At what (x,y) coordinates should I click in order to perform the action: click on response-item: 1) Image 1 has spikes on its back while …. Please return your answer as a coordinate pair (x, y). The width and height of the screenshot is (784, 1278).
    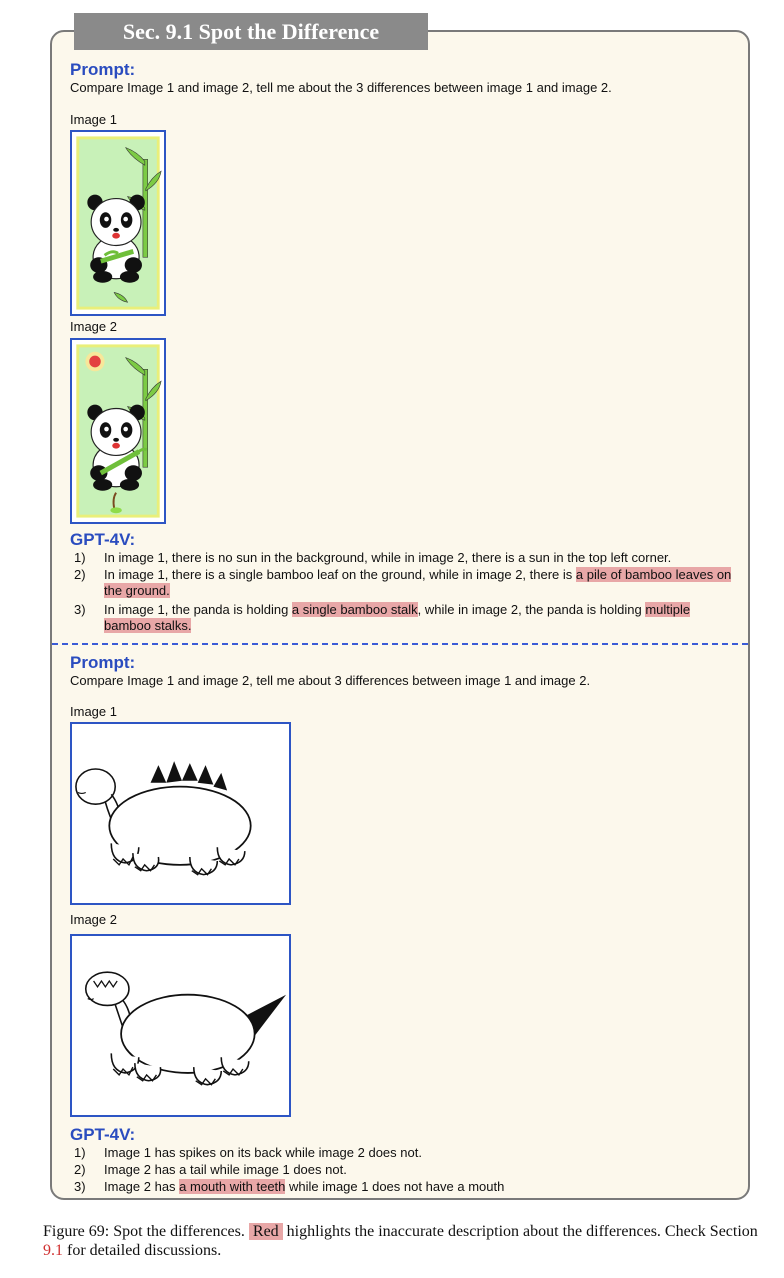
    Looking at the image, I should click on (405, 1153).